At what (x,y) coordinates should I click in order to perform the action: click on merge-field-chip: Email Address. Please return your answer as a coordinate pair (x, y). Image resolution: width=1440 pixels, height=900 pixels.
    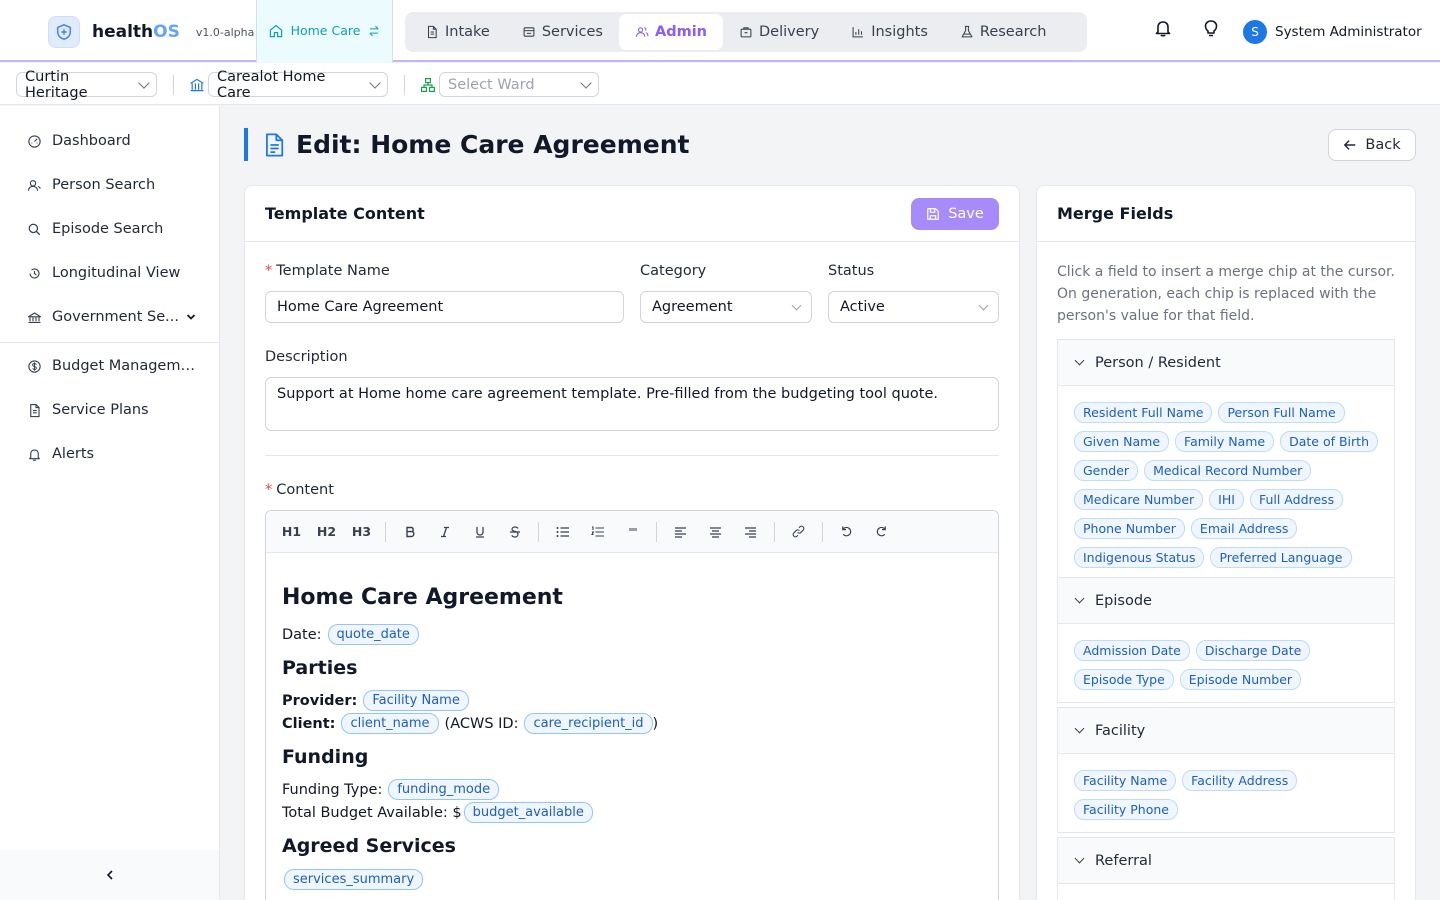
    Looking at the image, I should click on (1244, 528).